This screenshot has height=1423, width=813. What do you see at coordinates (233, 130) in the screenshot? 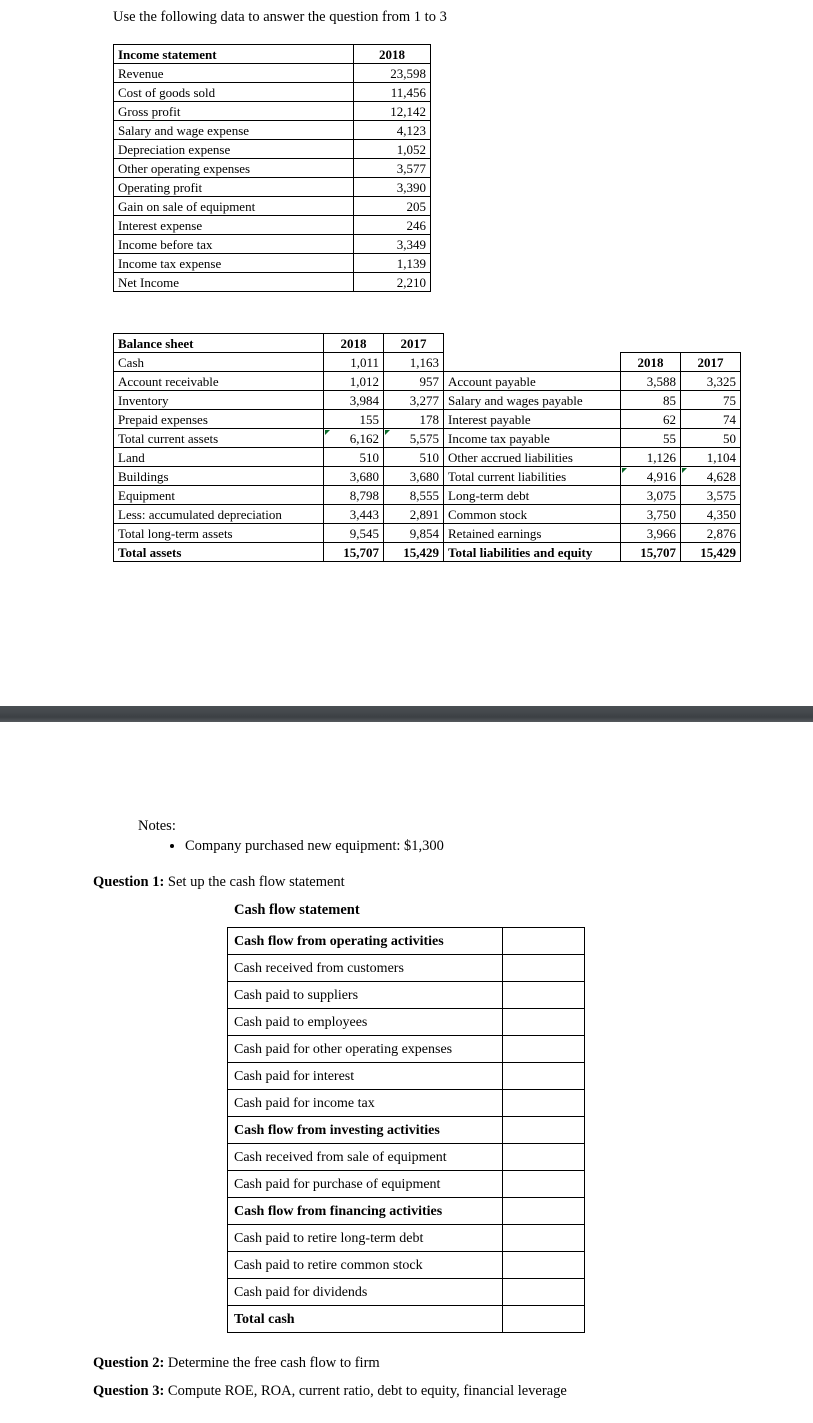
I see `row-label: Salary and wage expense` at bounding box center [233, 130].